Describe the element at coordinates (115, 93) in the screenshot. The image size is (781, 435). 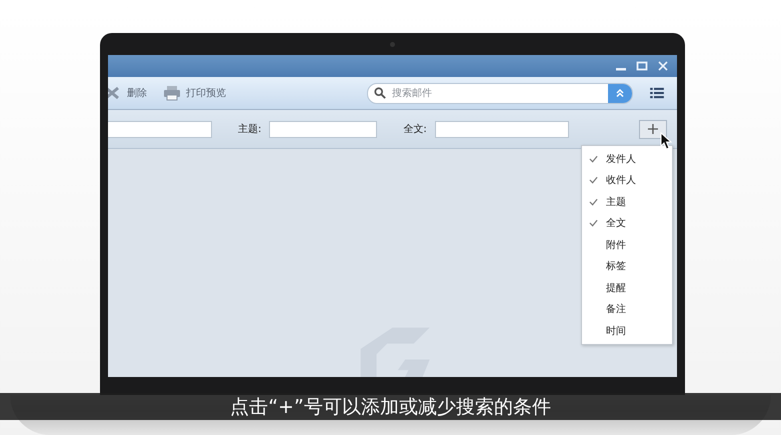
I see `delete-icon` at that location.